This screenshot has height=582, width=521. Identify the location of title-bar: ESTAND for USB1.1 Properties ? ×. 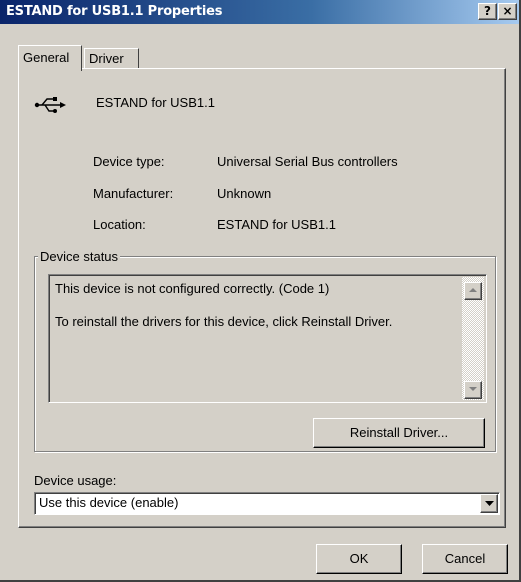
(259, 12).